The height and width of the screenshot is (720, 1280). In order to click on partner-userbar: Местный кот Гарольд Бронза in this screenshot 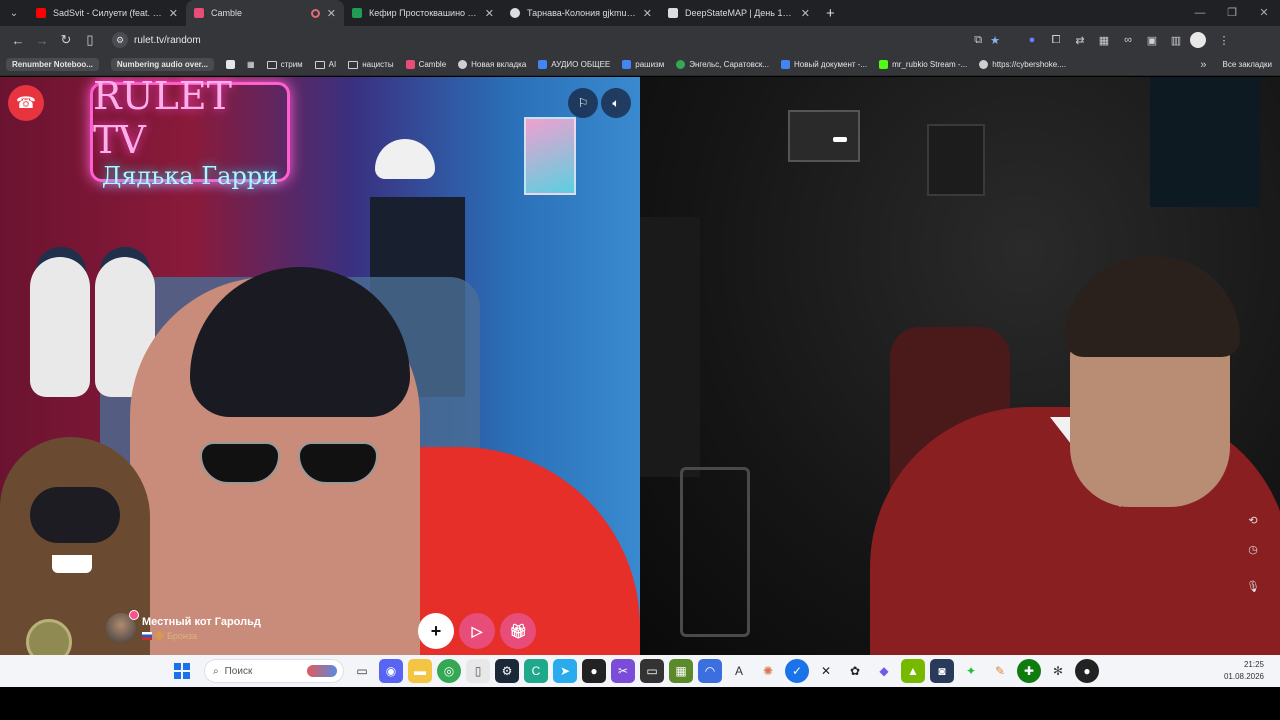, I will do `click(183, 626)`.